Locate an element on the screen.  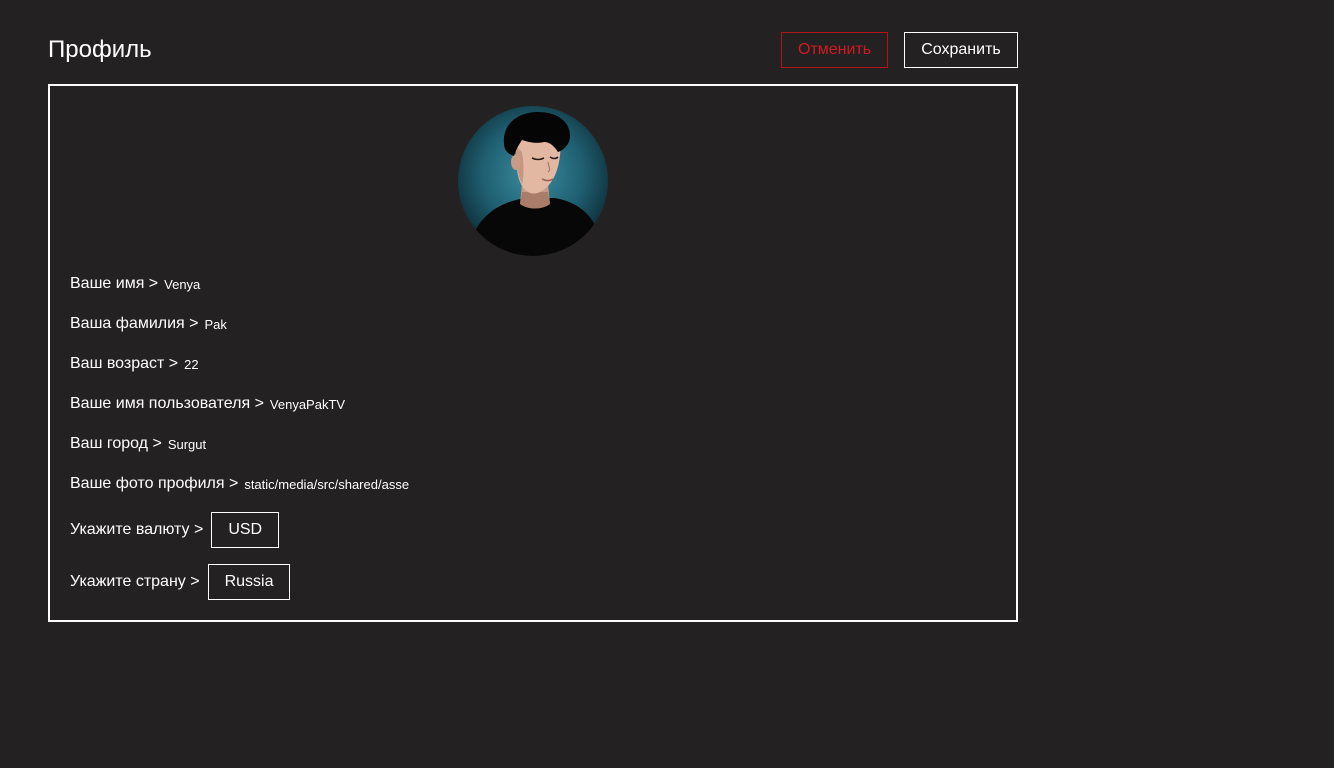
username-label: Ваше имя пользователя > is located at coordinates (167, 403).